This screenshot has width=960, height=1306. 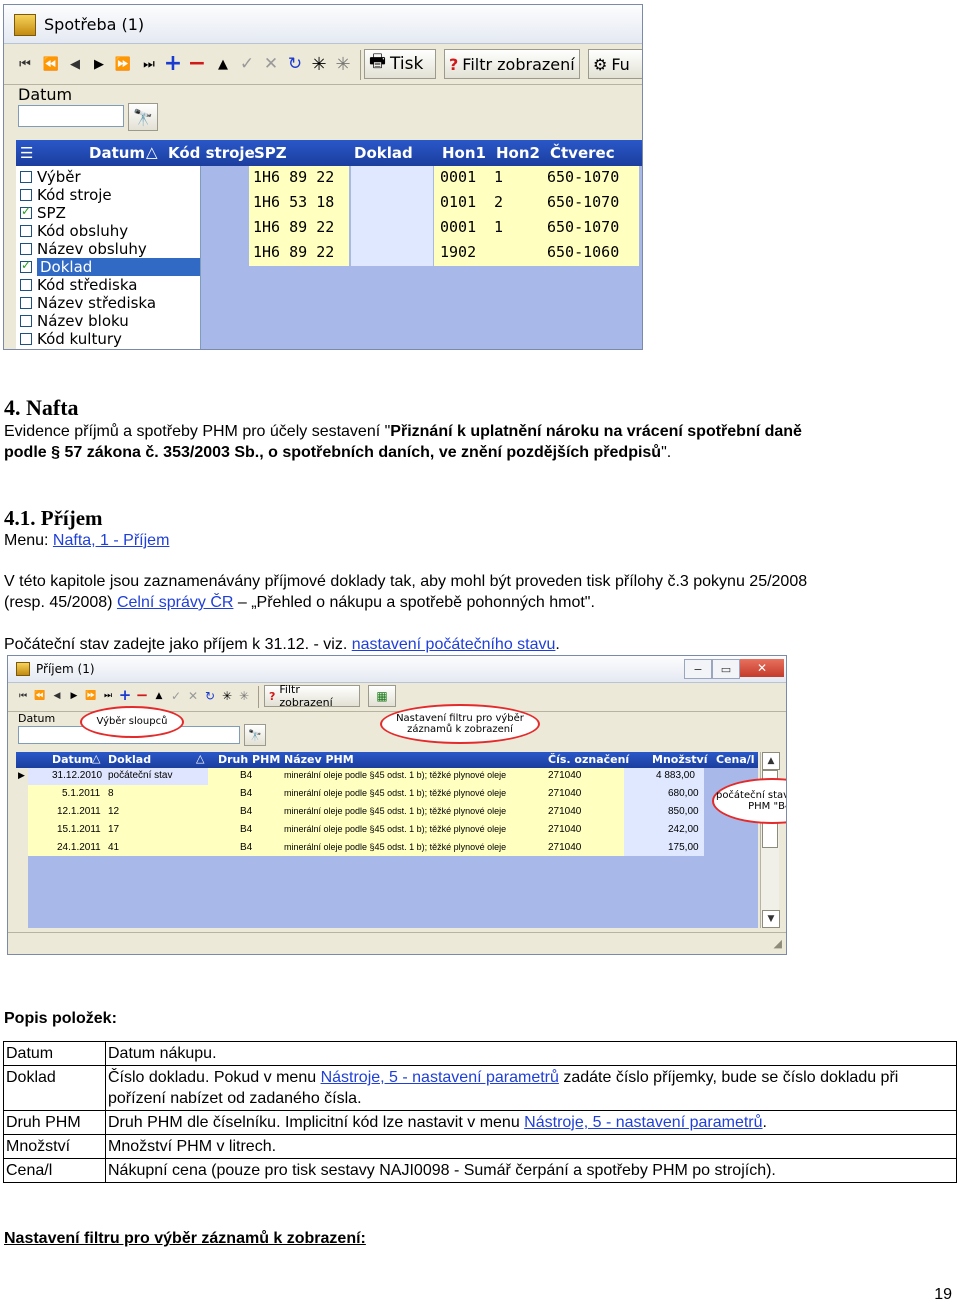 What do you see at coordinates (108, 321) in the screenshot?
I see `column-option: Název bloku` at bounding box center [108, 321].